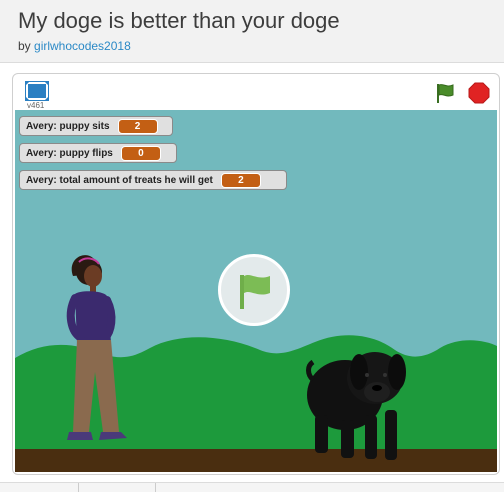 The width and height of the screenshot is (504, 492). I want to click on stop-button, so click(479, 93).